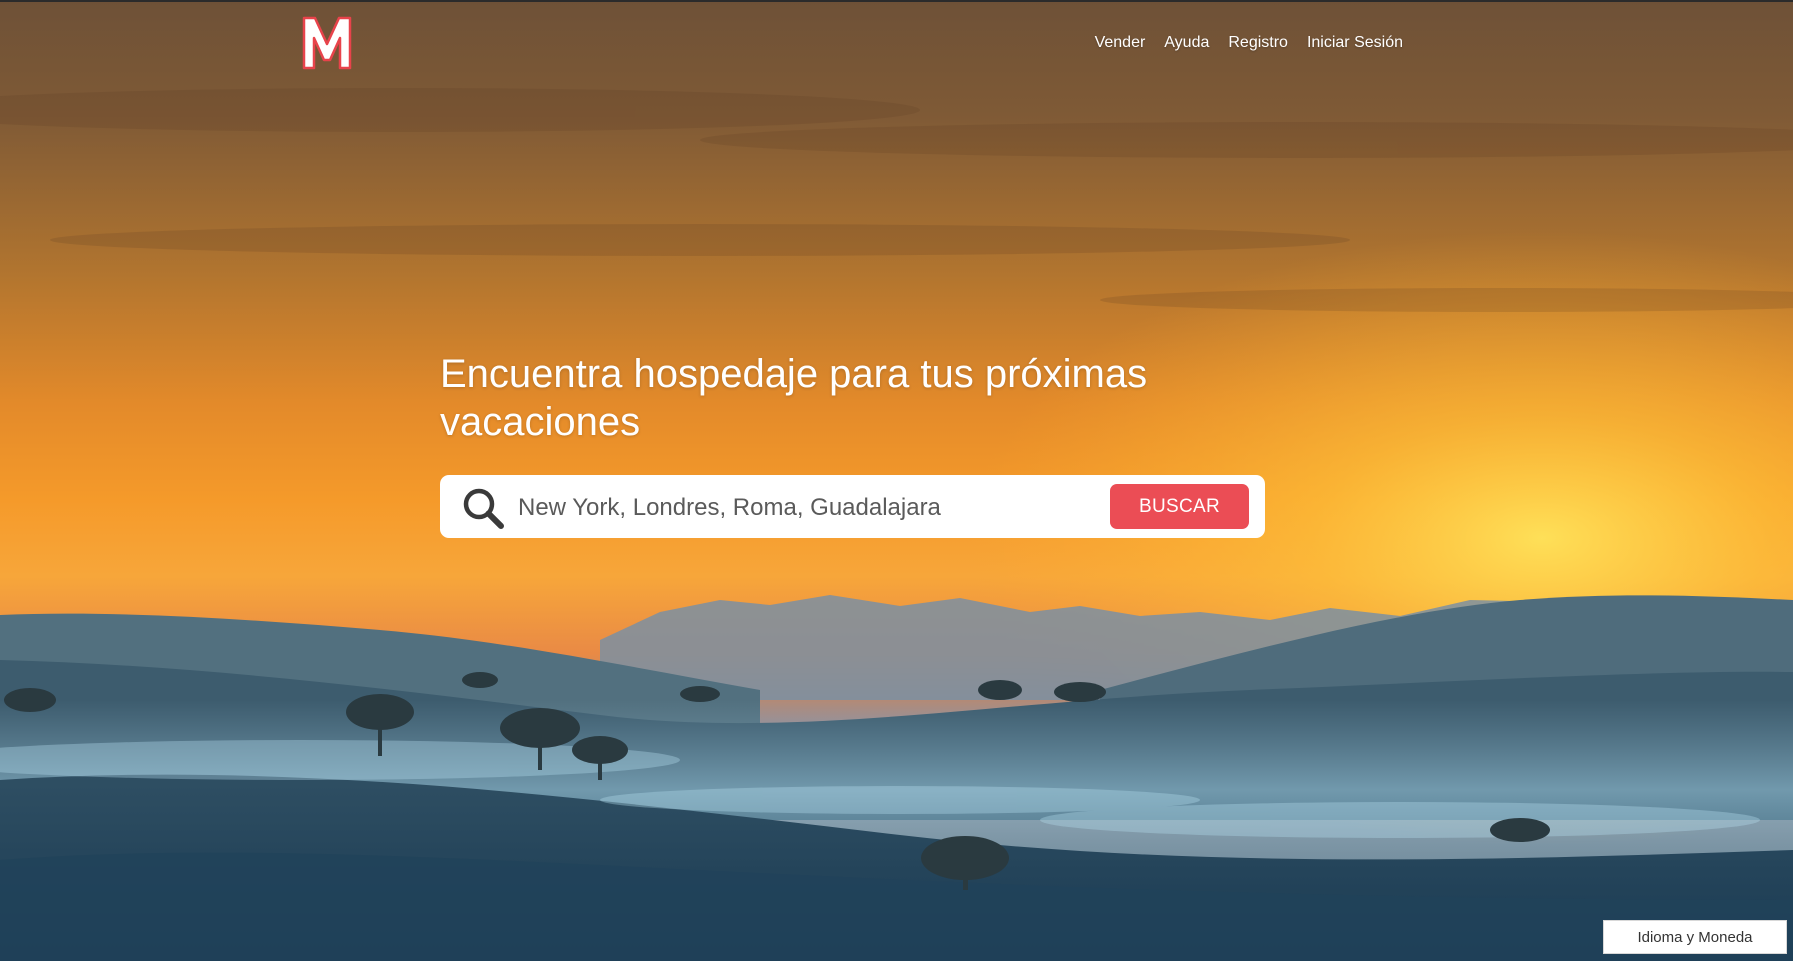 The width and height of the screenshot is (1793, 961). I want to click on top-border, so click(896, 1).